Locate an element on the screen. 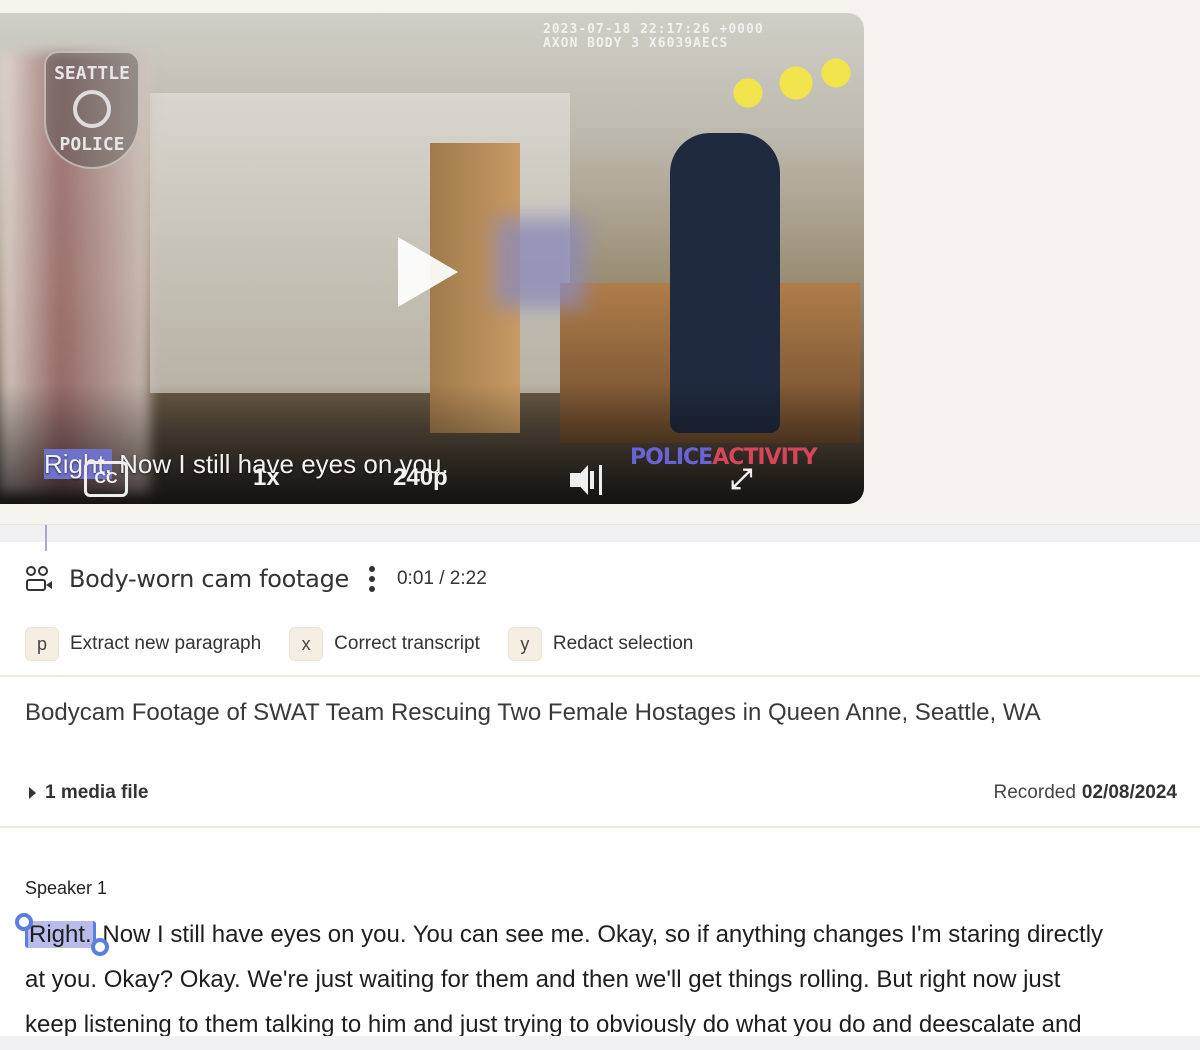 This screenshot has width=1200, height=1050. timeline-scrubber is located at coordinates (600, 537).